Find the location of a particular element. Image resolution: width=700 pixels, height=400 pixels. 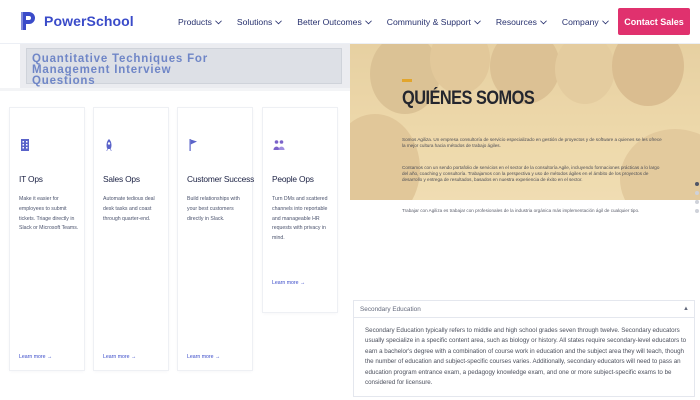

nav-resources: Resources is located at coordinates (521, 22).